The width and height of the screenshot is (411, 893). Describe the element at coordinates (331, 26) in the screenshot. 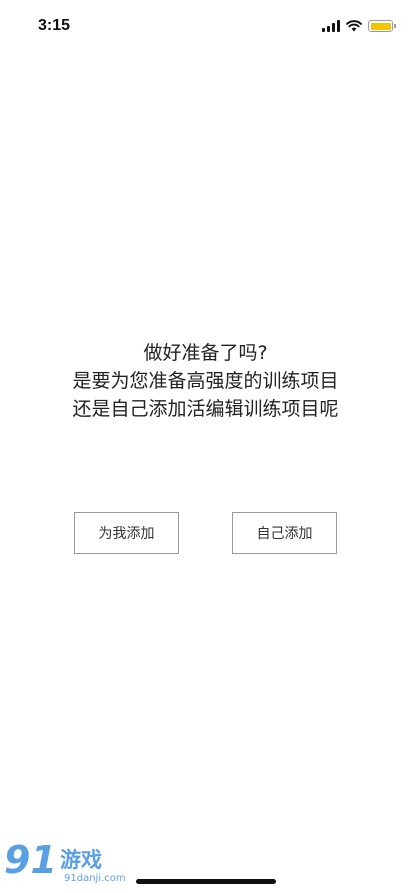

I see `cellular-signal-icon` at that location.